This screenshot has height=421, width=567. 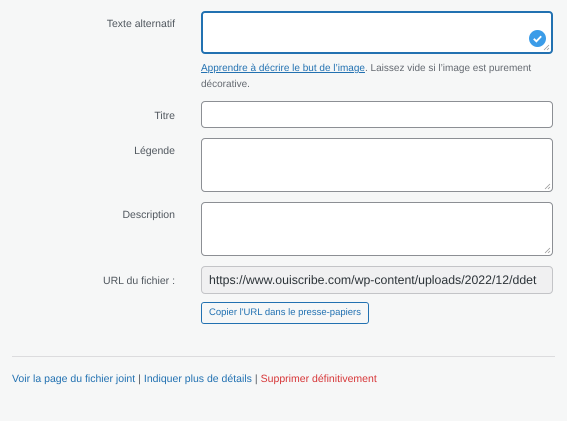 I want to click on help-text: Apprendre à décrire le but de l’image. Laissez vide si l’image est purement décorative., so click(x=366, y=77).